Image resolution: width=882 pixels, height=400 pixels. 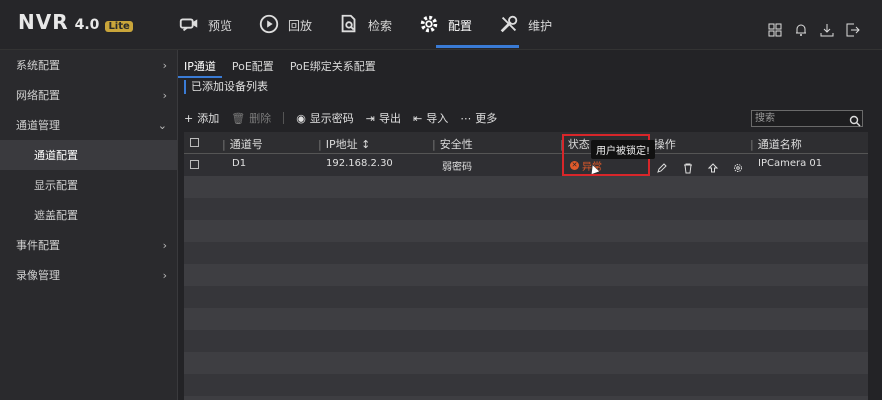 What do you see at coordinates (220, 25) in the screenshot?
I see `nav-preview-label: 预览` at bounding box center [220, 25].